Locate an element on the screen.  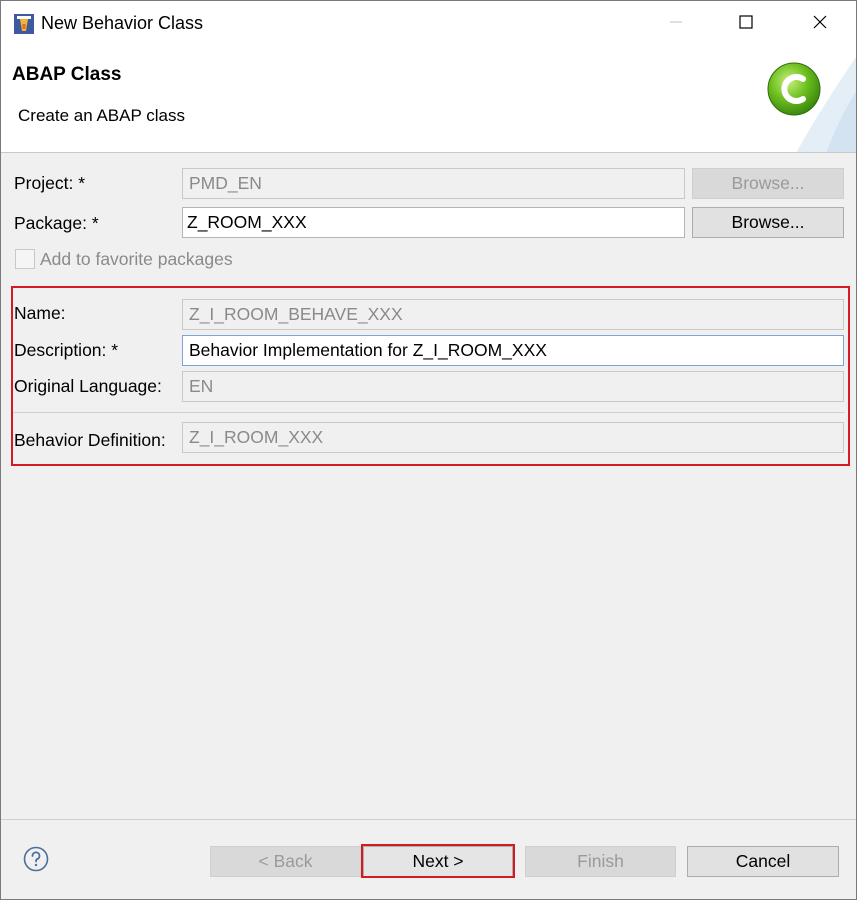
package-label: Package: * is located at coordinates (56, 223).